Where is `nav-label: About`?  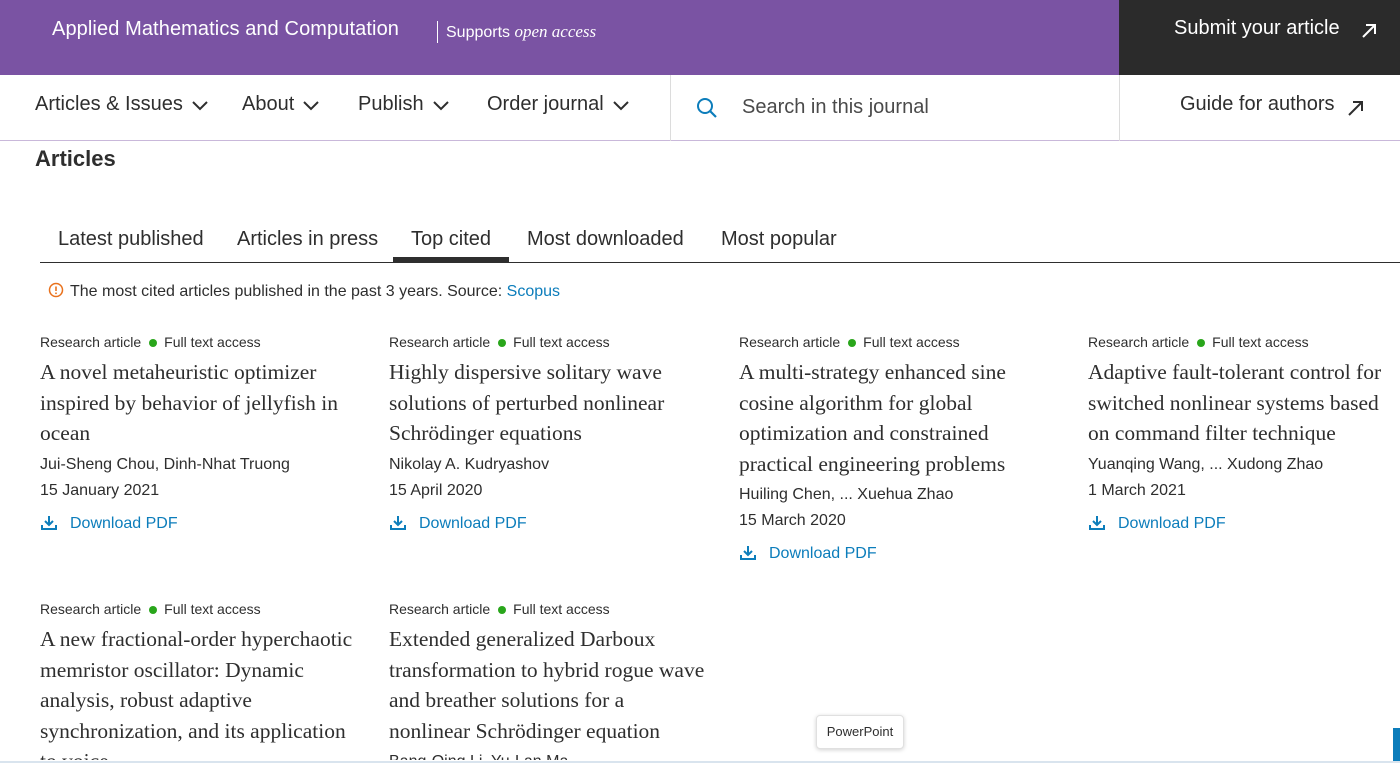
nav-label: About is located at coordinates (268, 104).